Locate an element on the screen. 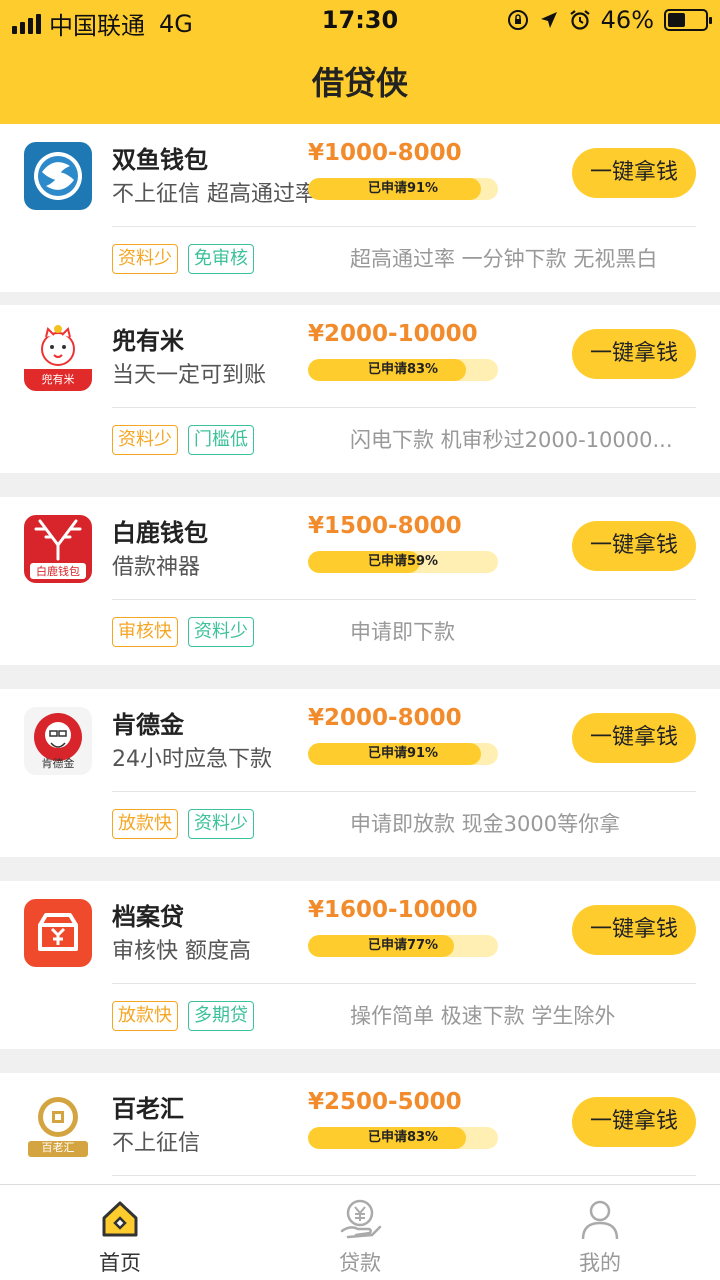 The image size is (720, 1280). applied-progress-label: 已申请59% is located at coordinates (403, 561).